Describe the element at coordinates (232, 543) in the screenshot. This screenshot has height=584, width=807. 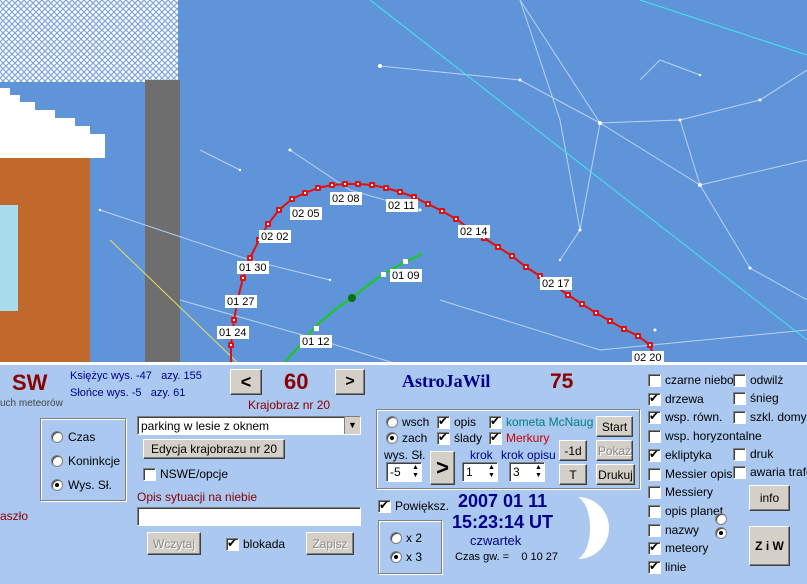
I see `lock-checkbox` at that location.